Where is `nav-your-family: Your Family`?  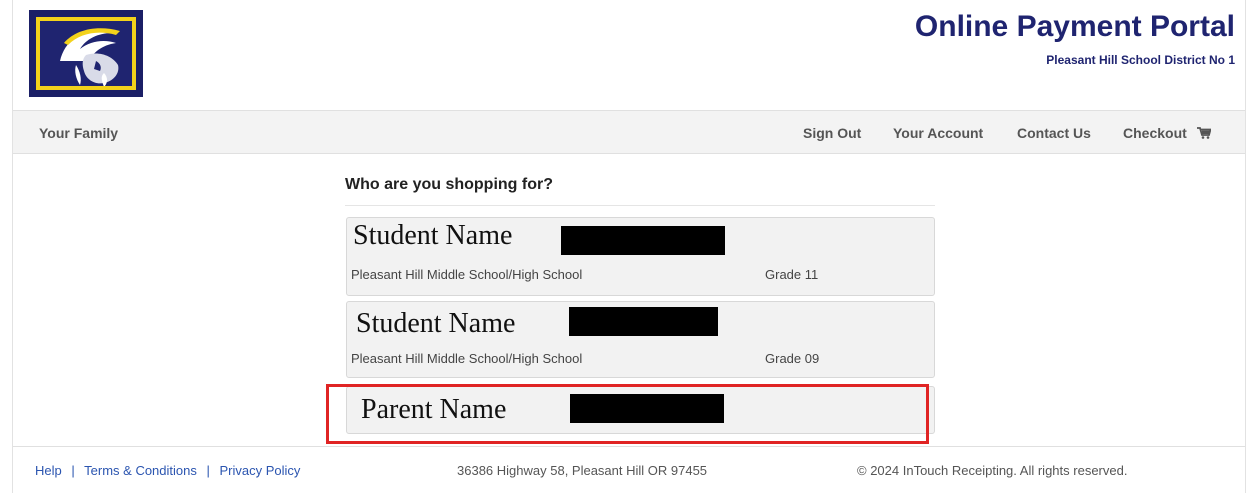 nav-your-family: Your Family is located at coordinates (78, 133).